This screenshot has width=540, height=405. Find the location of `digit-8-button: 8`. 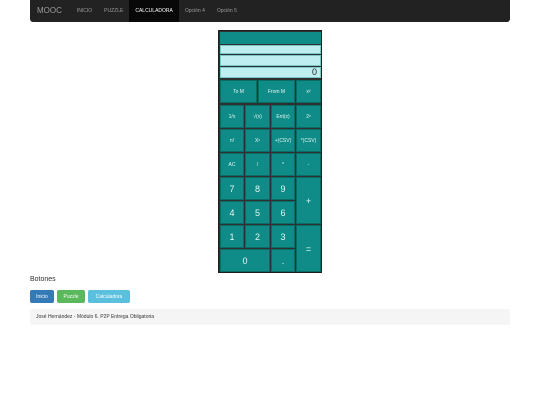

digit-8-button: 8 is located at coordinates (257, 188).